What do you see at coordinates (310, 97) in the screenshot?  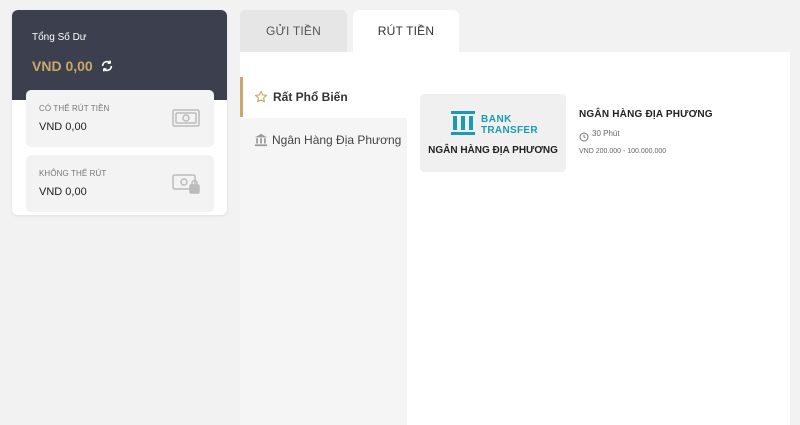 I see `menu-label-popular: Rất Phổ Biến` at bounding box center [310, 97].